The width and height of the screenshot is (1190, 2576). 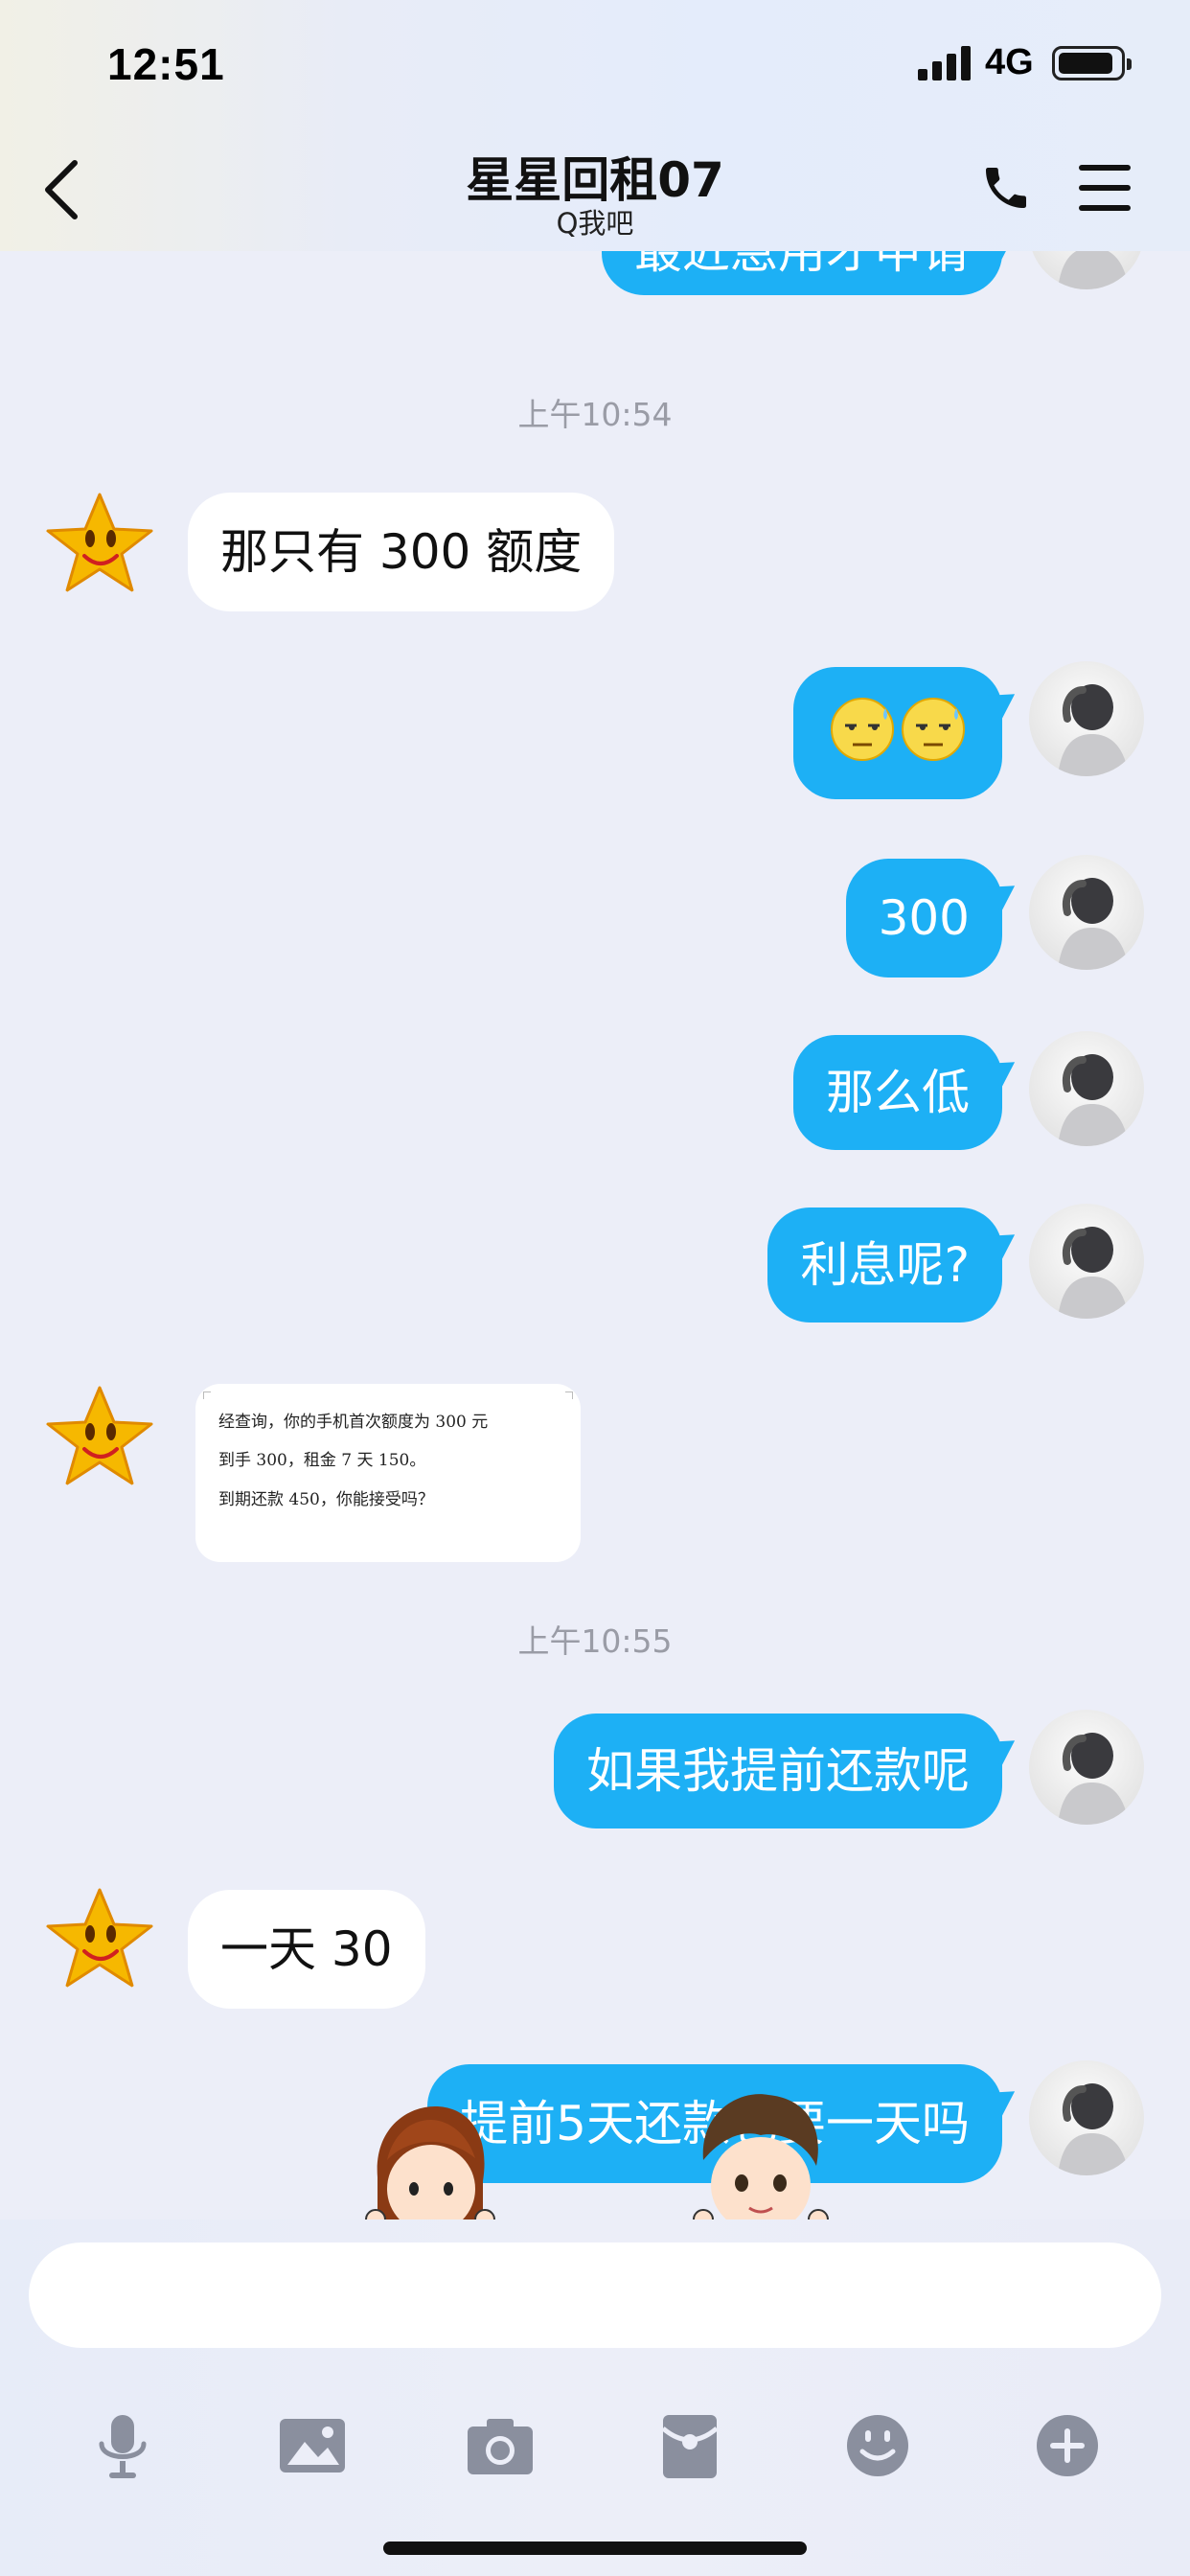 I want to click on message-text: 300, so click(x=924, y=918).